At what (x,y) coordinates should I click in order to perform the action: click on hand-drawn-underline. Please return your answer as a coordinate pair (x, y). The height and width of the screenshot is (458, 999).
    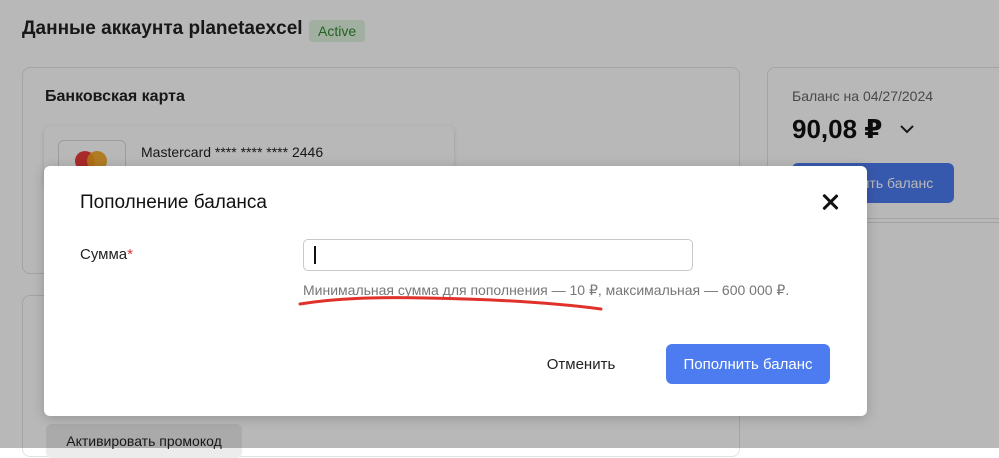
    Looking at the image, I should click on (450, 303).